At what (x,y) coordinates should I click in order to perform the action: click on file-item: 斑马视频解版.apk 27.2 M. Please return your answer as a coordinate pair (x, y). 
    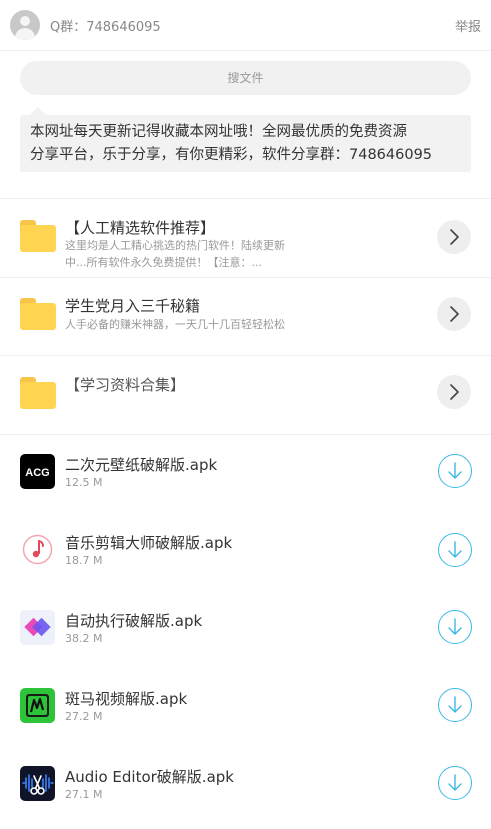
    Looking at the image, I should click on (245, 707).